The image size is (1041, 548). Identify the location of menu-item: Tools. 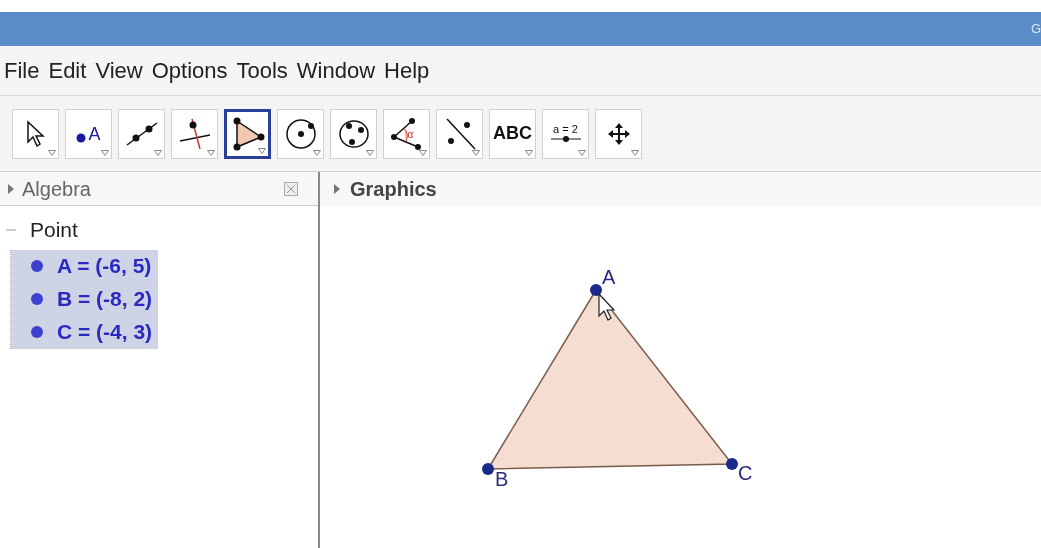
(262, 70).